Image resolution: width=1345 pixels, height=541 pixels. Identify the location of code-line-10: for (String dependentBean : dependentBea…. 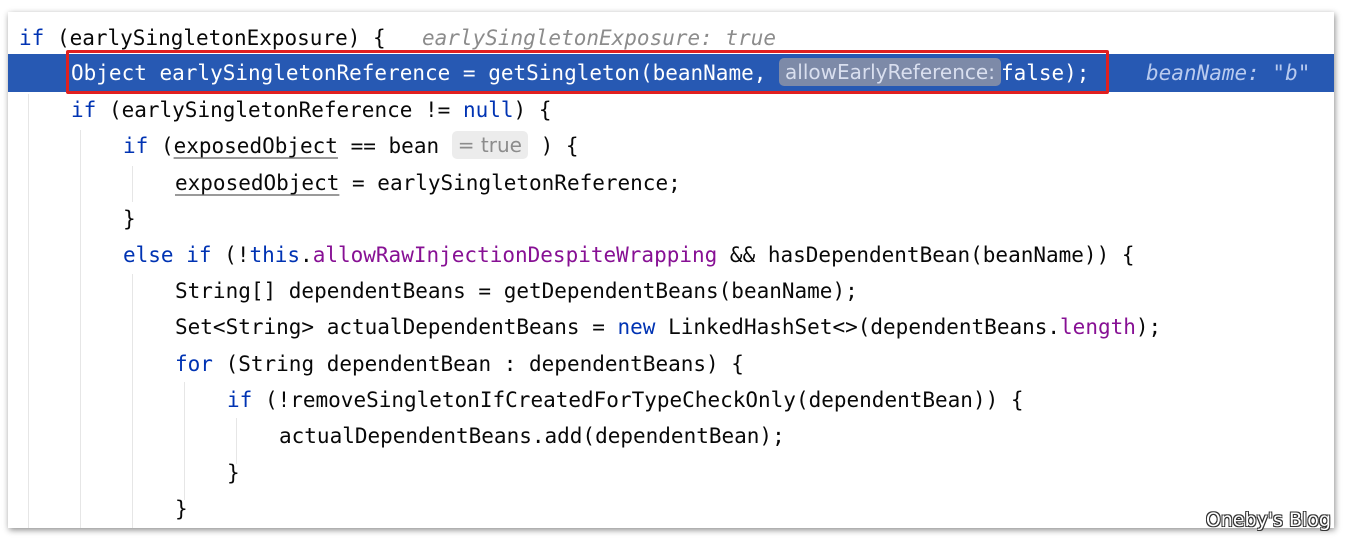
(671, 364).